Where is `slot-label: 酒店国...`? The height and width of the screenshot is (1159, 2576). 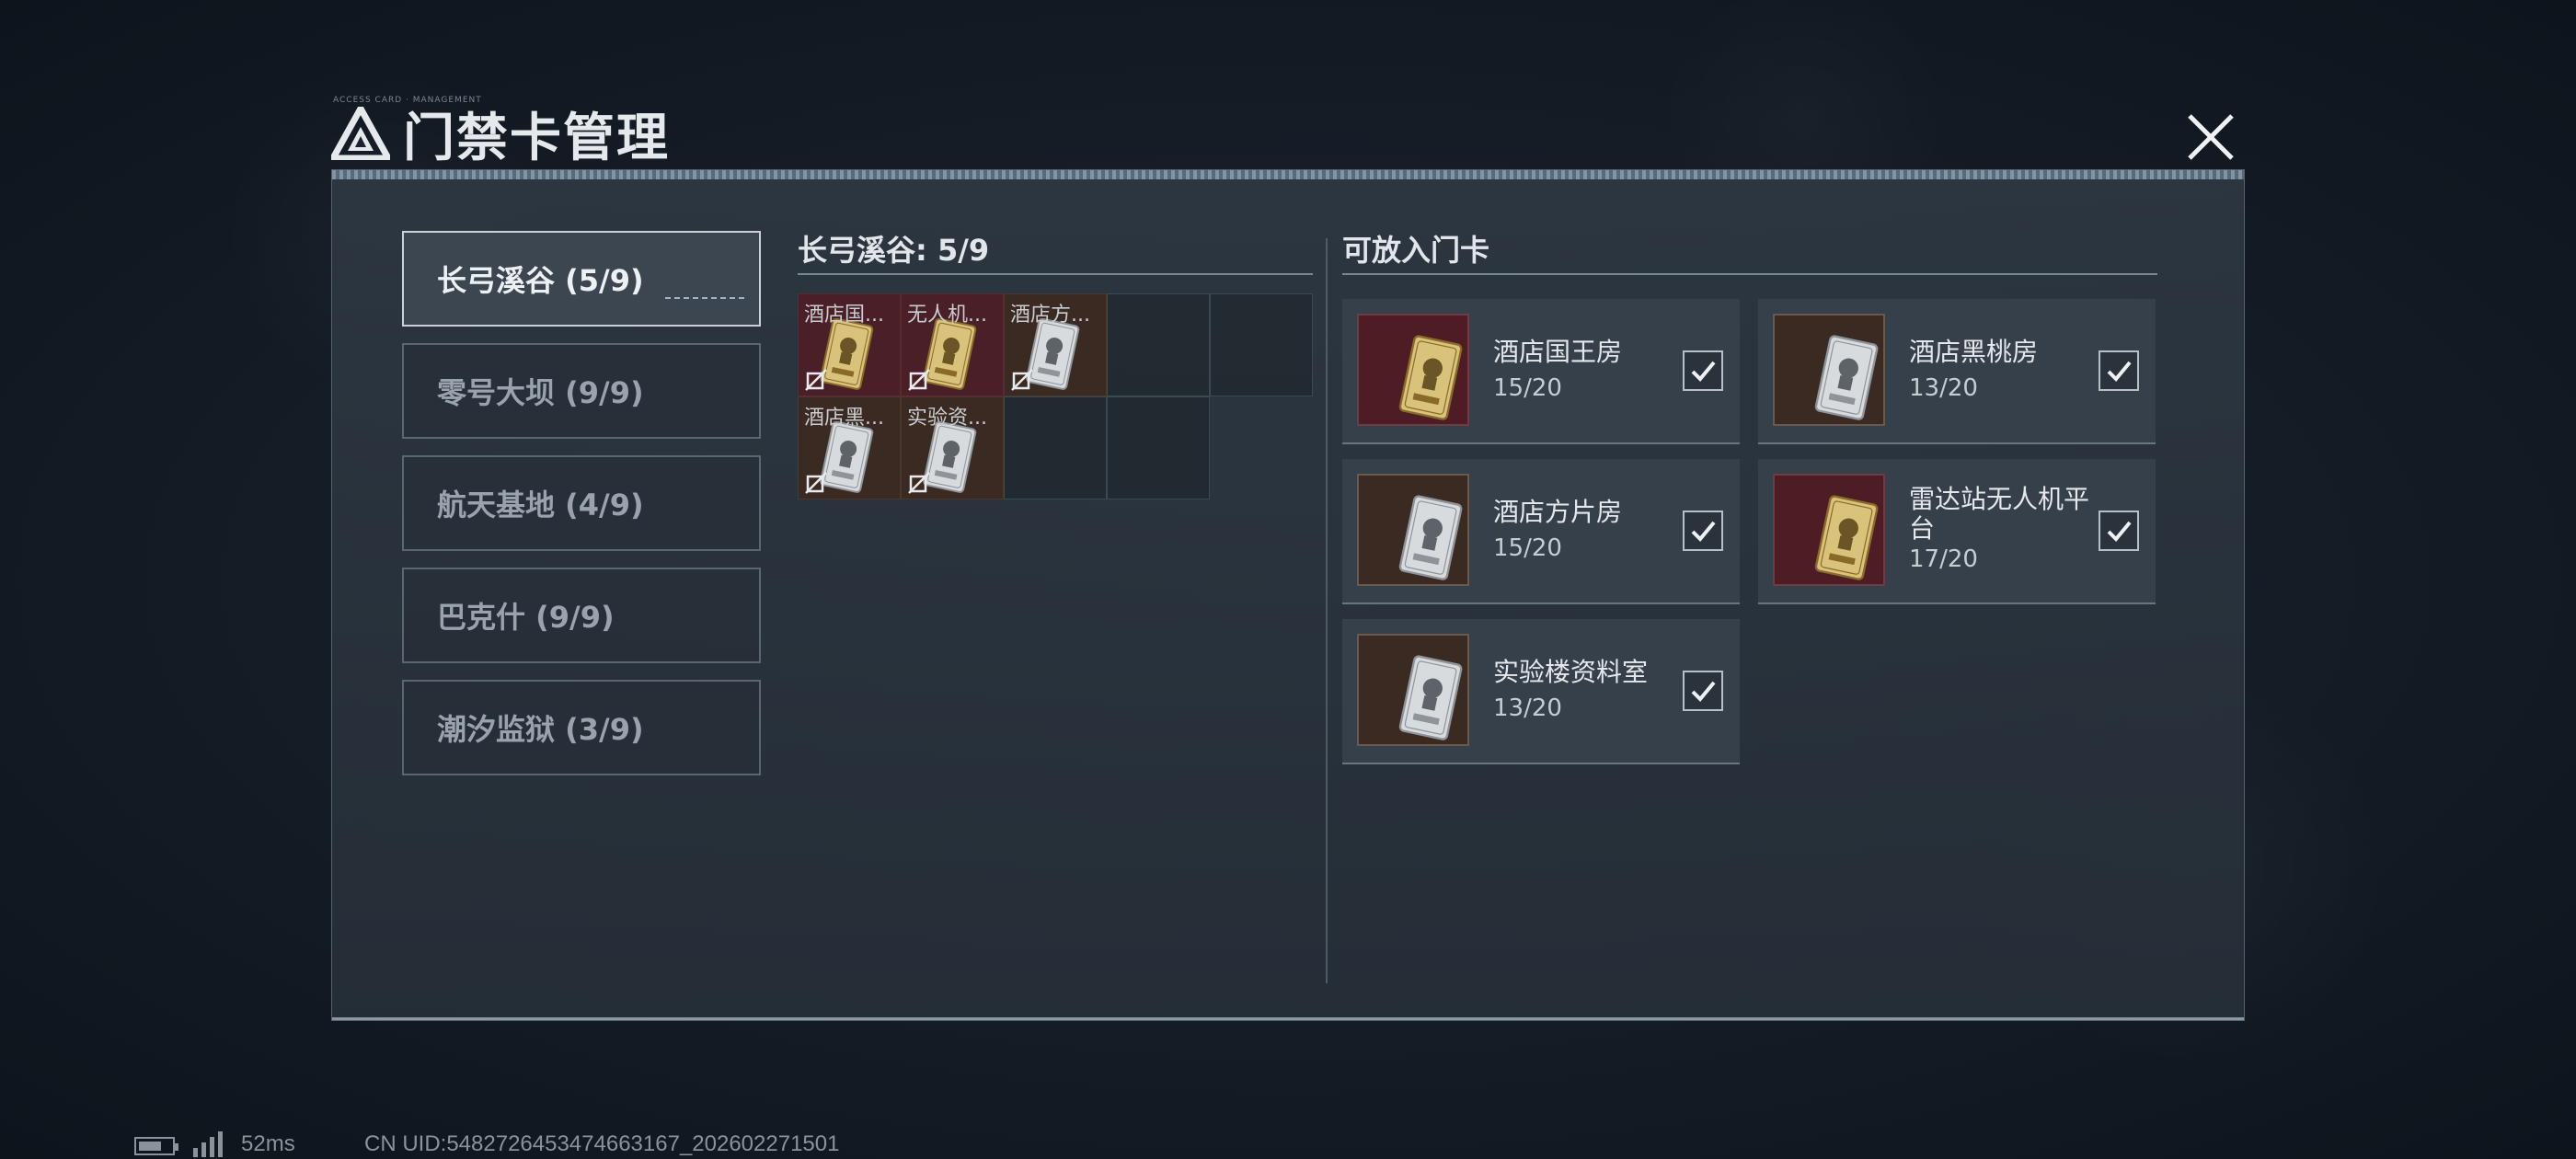 slot-label: 酒店国... is located at coordinates (844, 315).